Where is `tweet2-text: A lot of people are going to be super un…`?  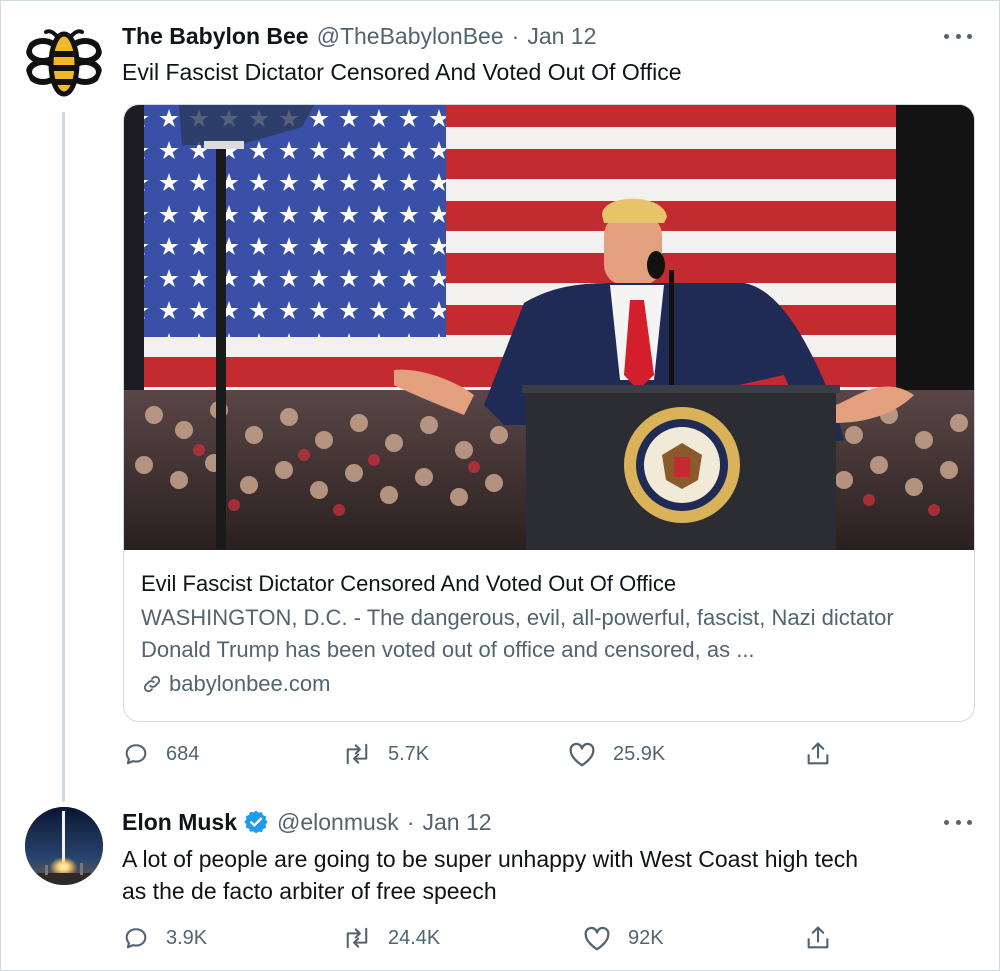
tweet2-text: A lot of people are going to be super un… is located at coordinates (490, 875).